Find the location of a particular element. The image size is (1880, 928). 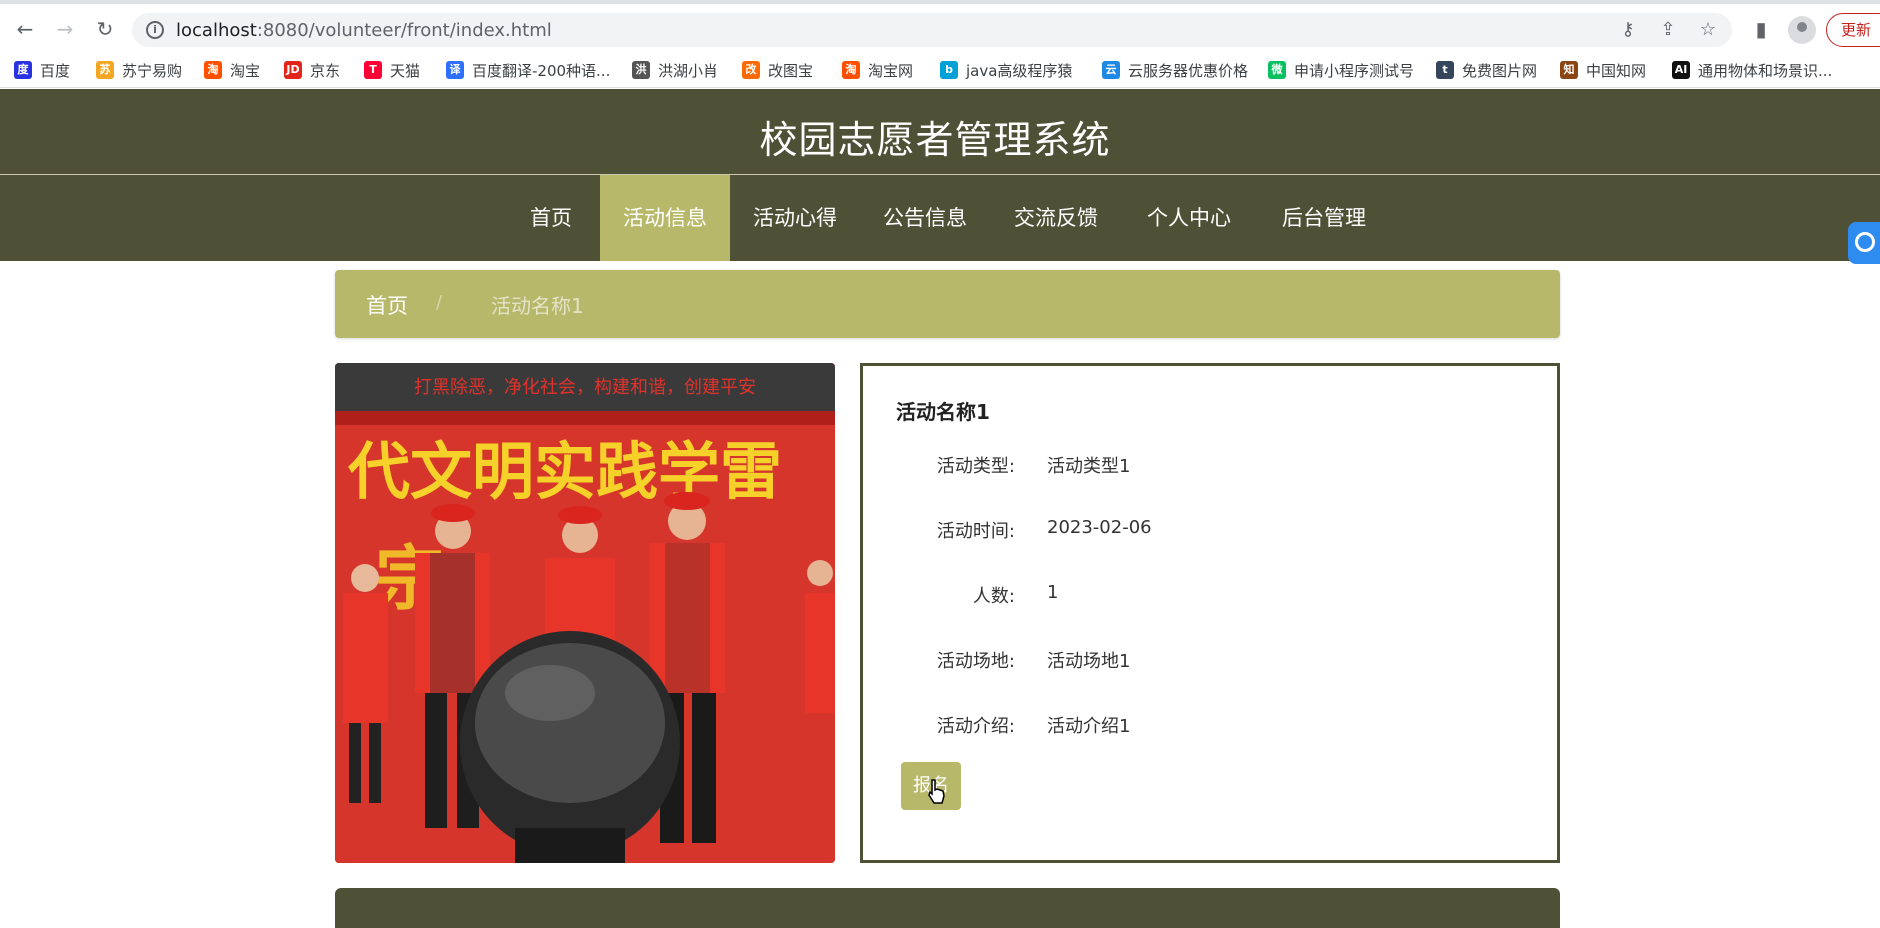

bookmark-item: t 免费图片网 is located at coordinates (1486, 70).